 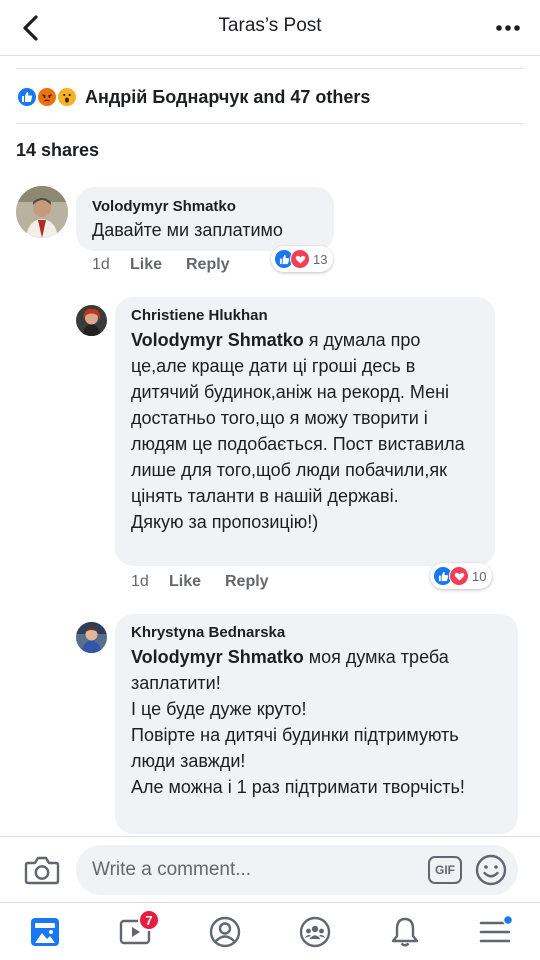 I want to click on more-horizontal-icon, so click(x=508, y=28).